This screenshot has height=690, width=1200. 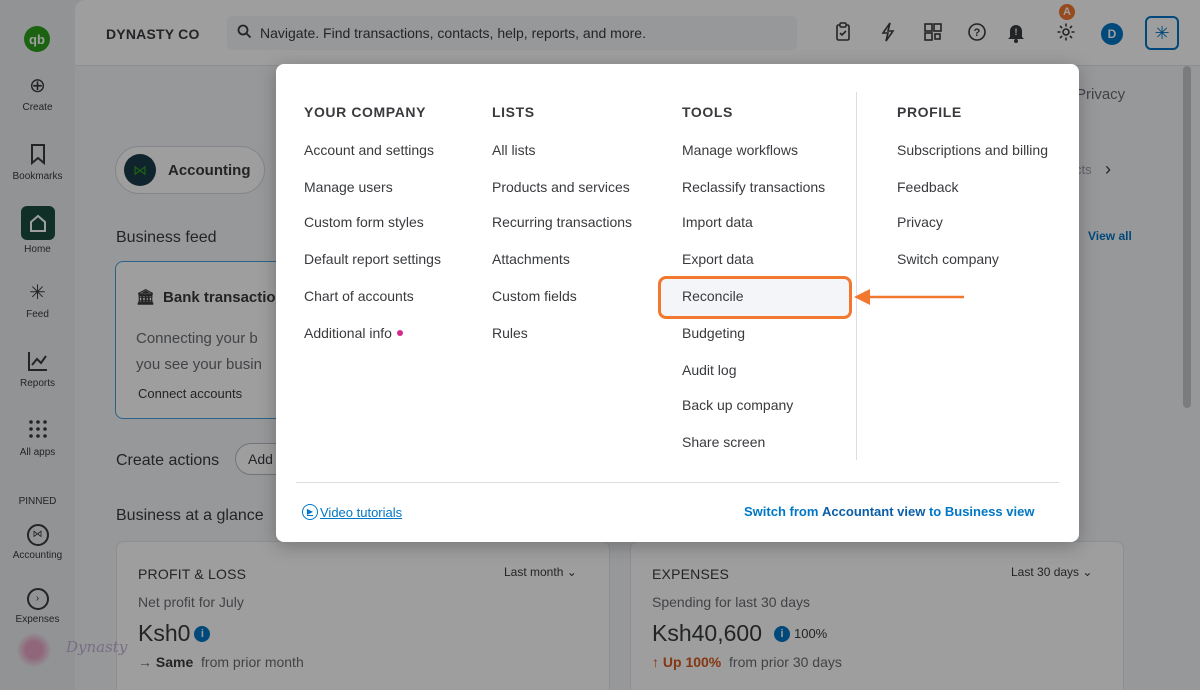 What do you see at coordinates (514, 150) in the screenshot?
I see `menu-item-all-lists: All lists` at bounding box center [514, 150].